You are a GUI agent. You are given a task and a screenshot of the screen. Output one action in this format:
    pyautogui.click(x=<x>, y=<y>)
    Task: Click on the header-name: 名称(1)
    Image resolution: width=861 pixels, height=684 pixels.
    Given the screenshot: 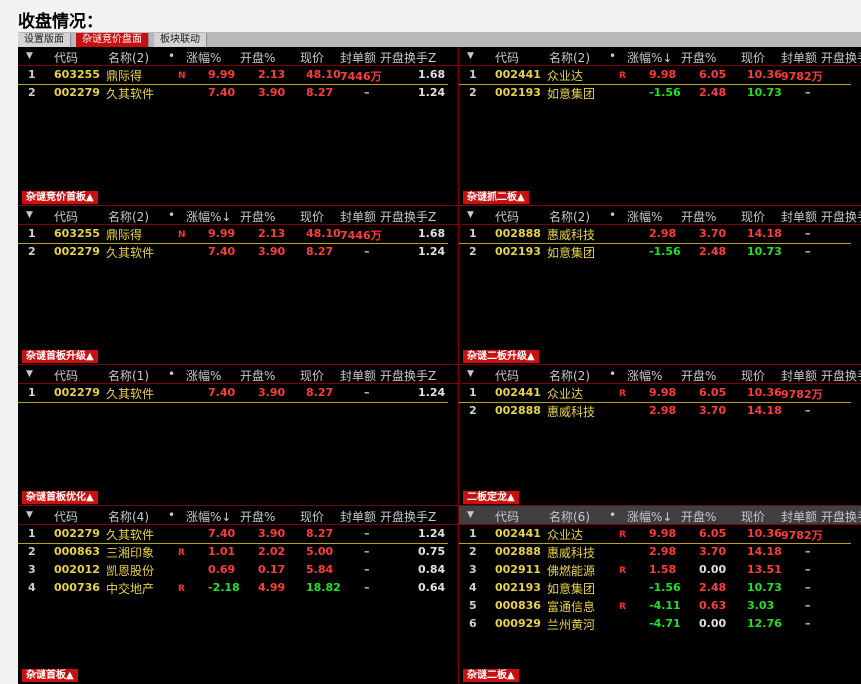 What is the action you would take?
    pyautogui.click(x=128, y=375)
    